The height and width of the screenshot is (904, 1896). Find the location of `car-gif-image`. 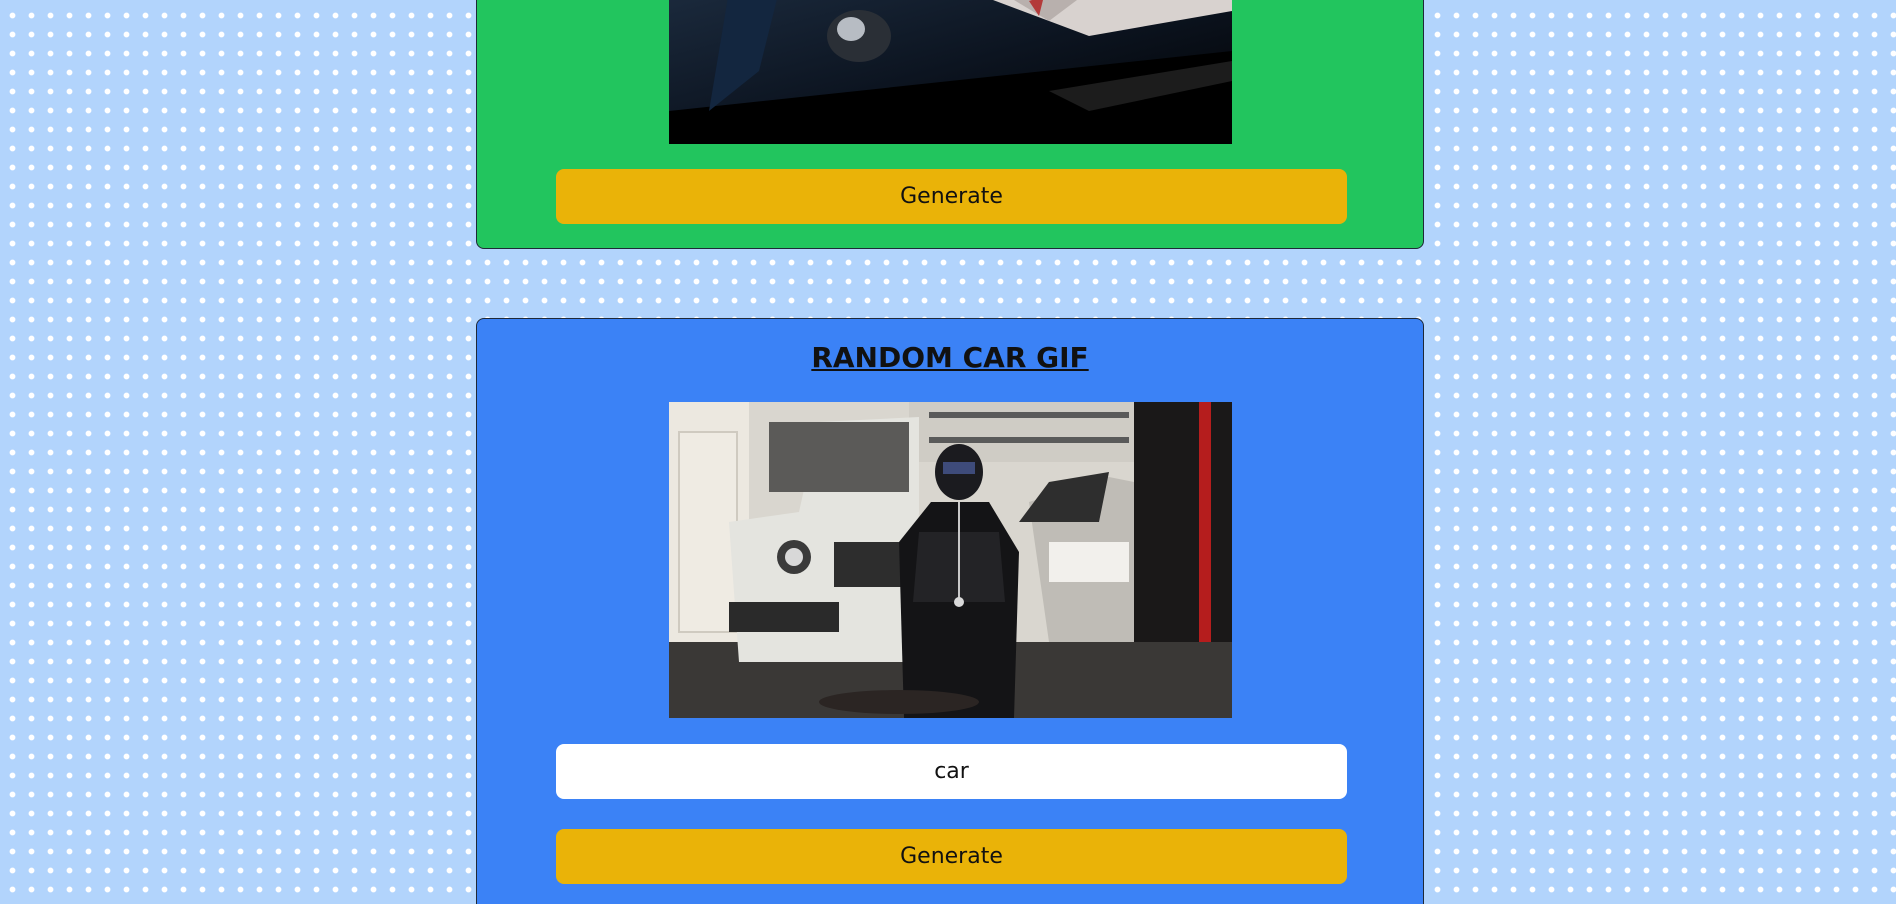

car-gif-image is located at coordinates (950, 560).